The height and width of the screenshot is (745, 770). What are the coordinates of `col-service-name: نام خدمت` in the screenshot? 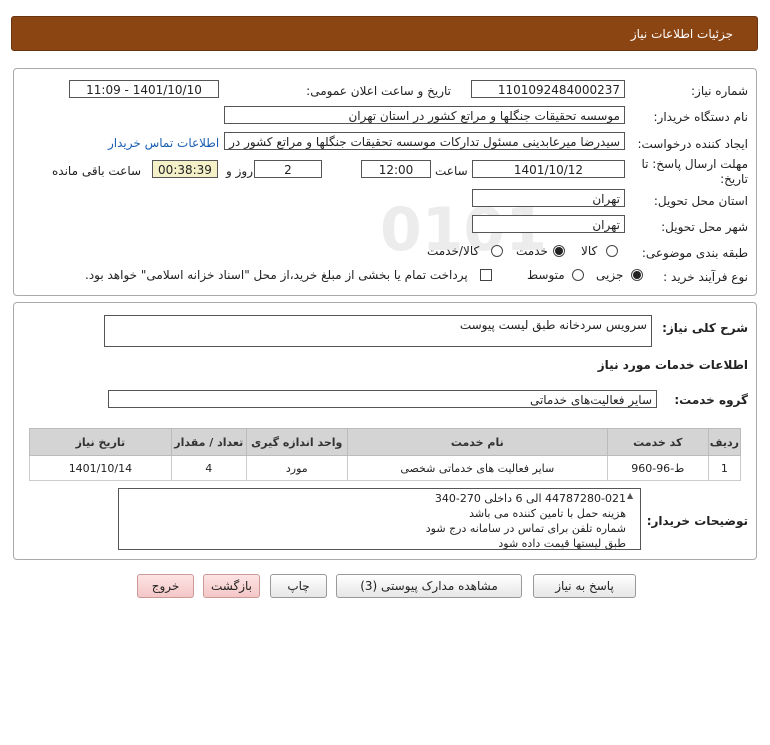 It's located at (477, 442).